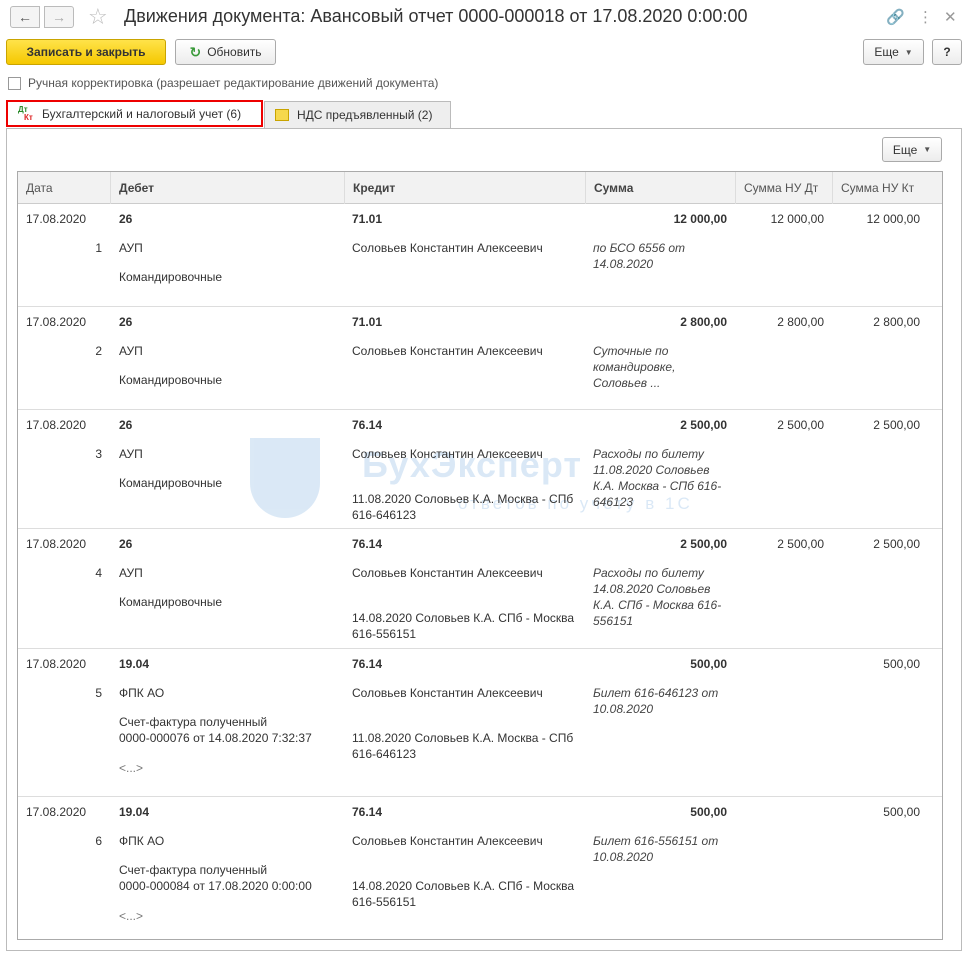  Describe the element at coordinates (797, 219) in the screenshot. I see `cell-sum-nu-dt: 12 000,00` at that location.